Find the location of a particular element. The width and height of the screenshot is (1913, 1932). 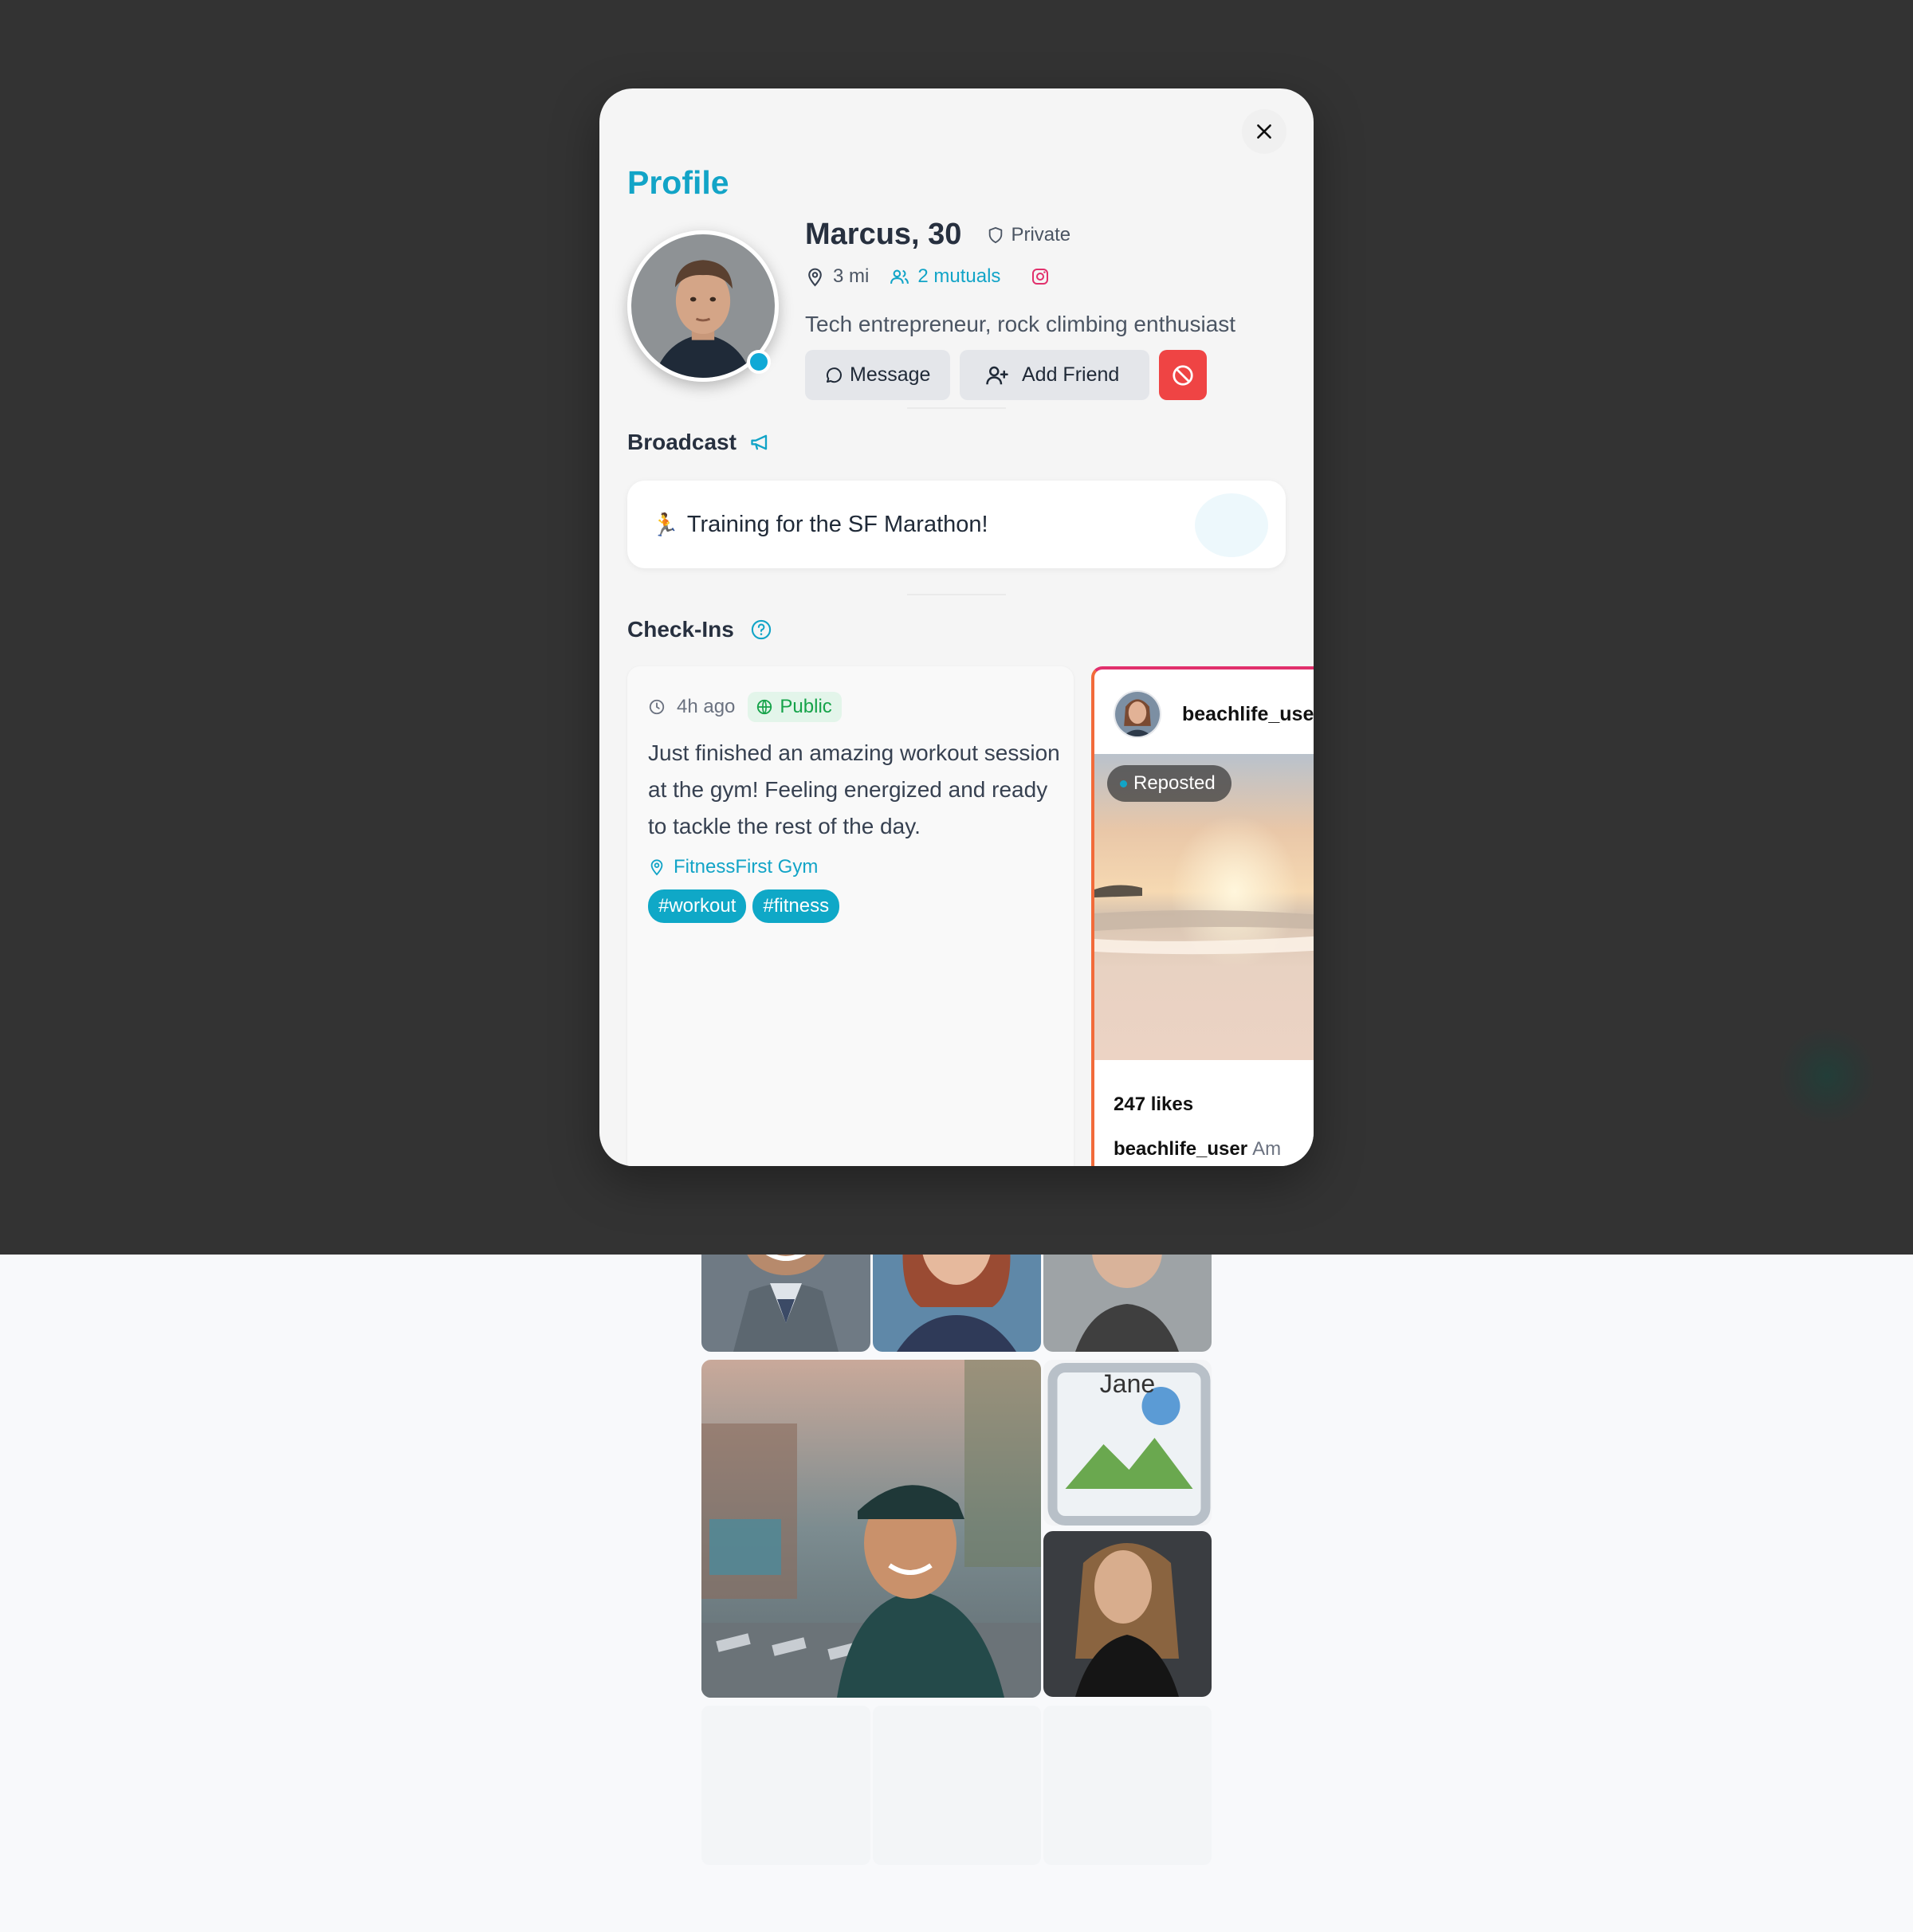

page-title: Profile is located at coordinates (678, 182).